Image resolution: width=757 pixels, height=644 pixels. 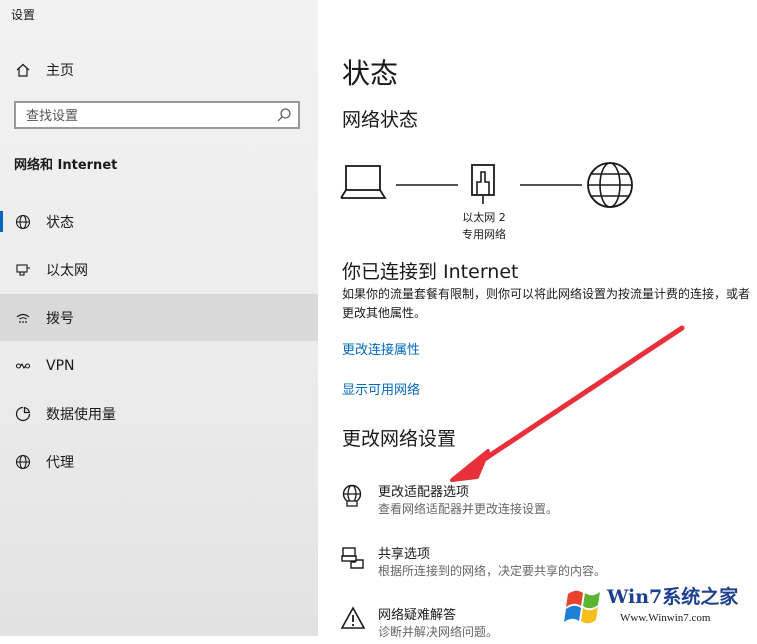 I want to click on search-input, so click(x=142, y=116).